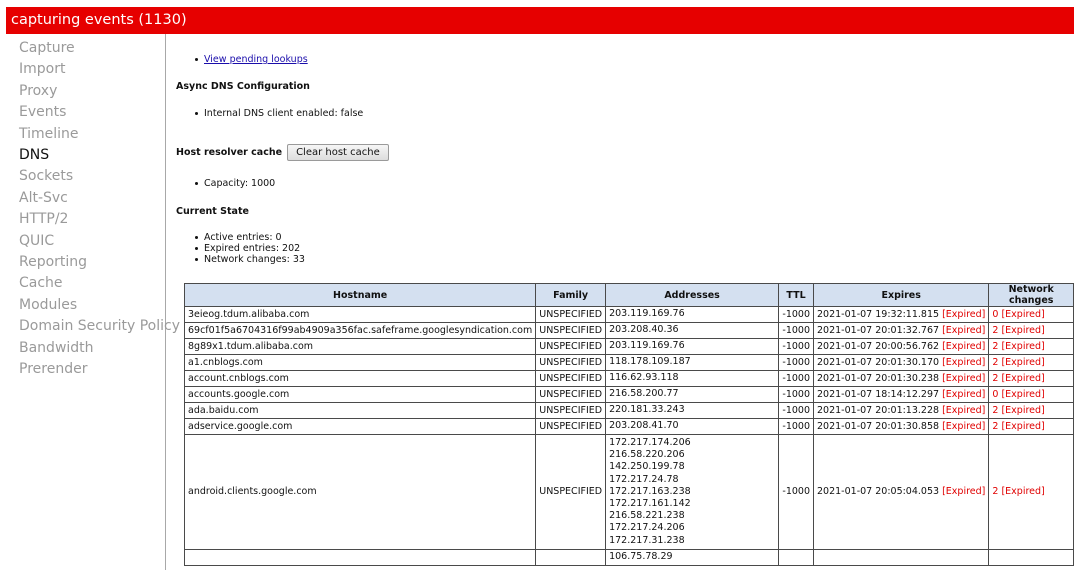  Describe the element at coordinates (82, 348) in the screenshot. I see `sidebar-item-bandwidth: Bandwidth` at that location.